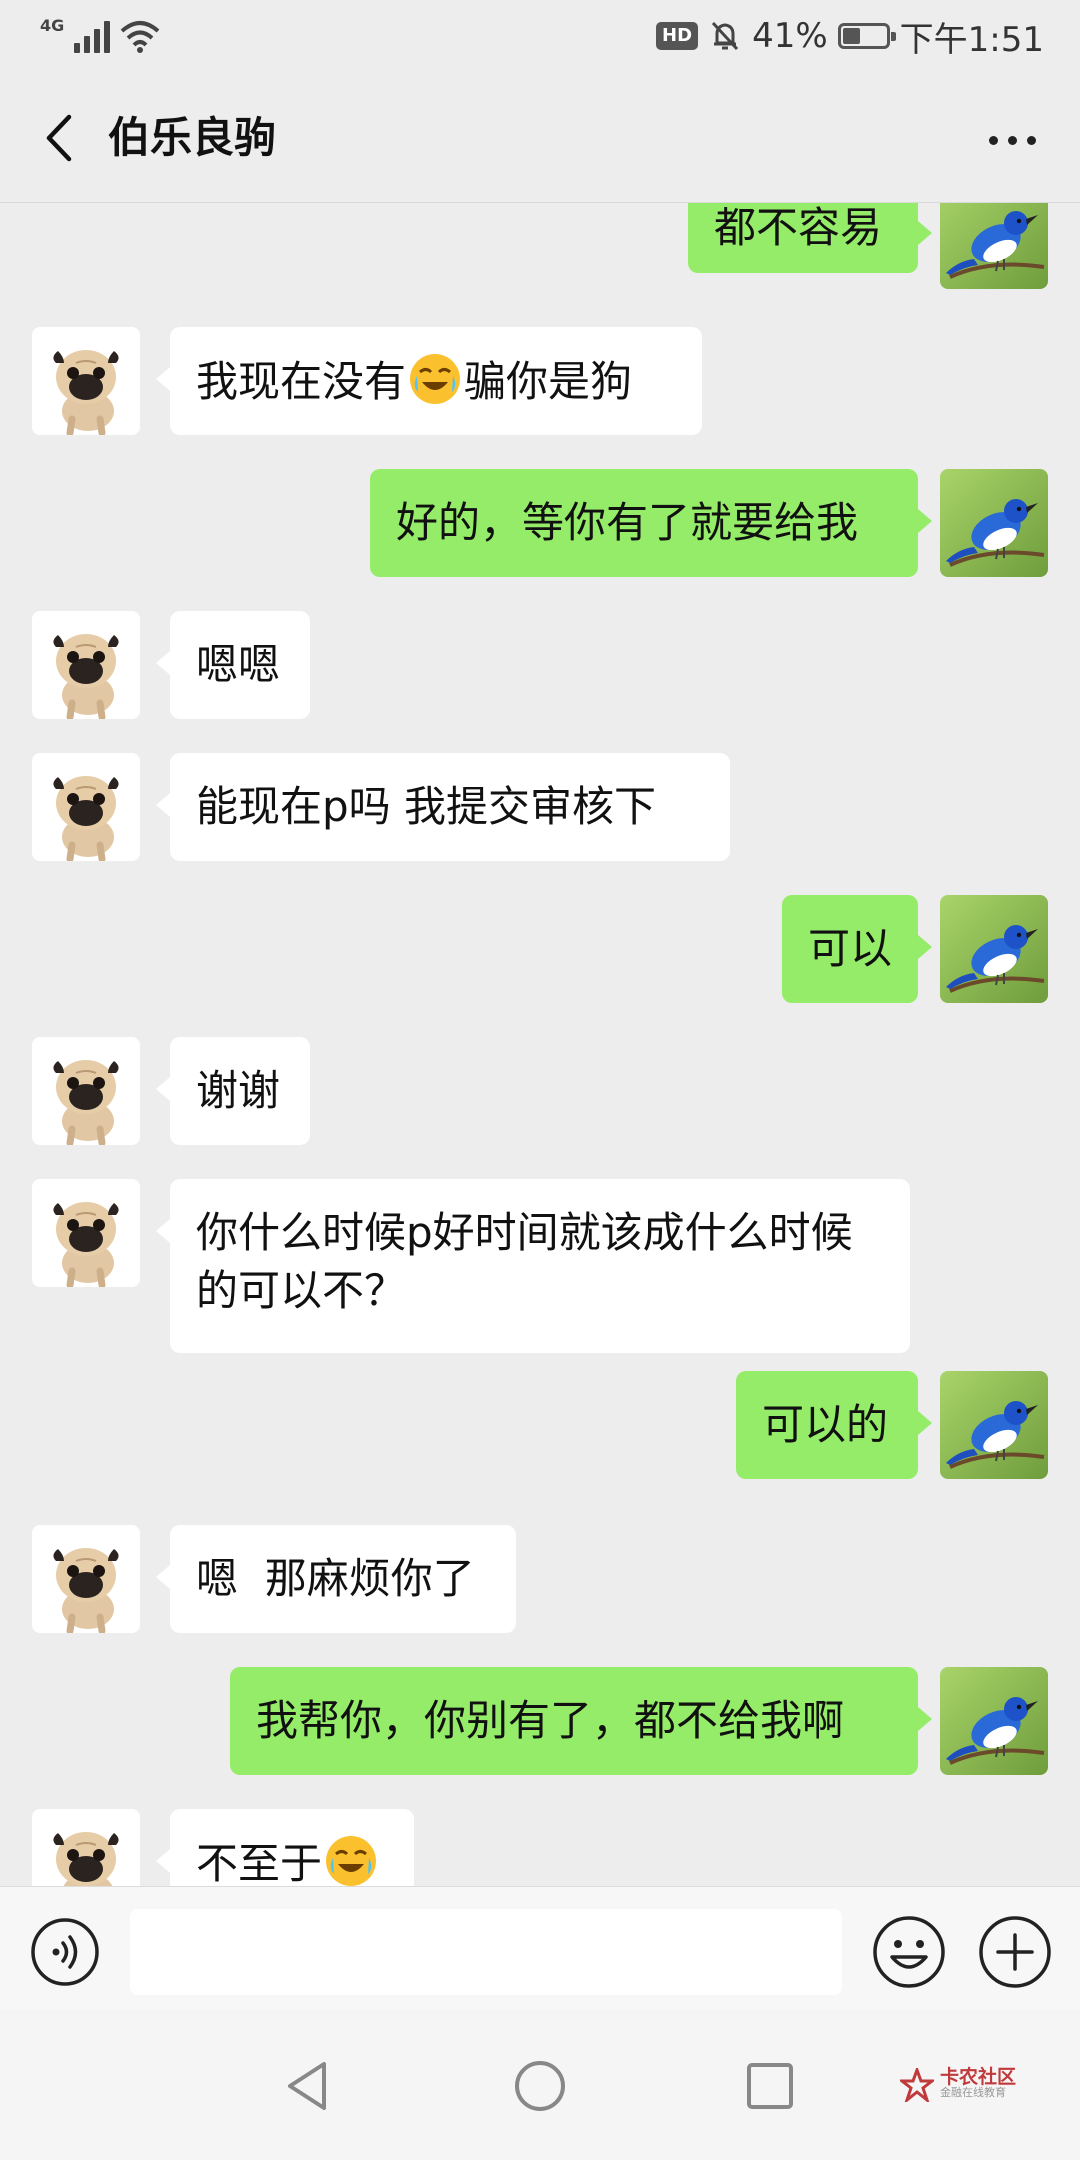 This screenshot has width=1080, height=2160. I want to click on voice-icon, so click(65, 1952).